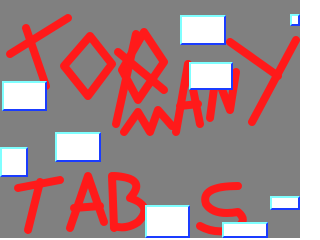 The image size is (320, 240). What do you see at coordinates (36, 57) in the screenshot?
I see `scribble-letter-t-stem` at bounding box center [36, 57].